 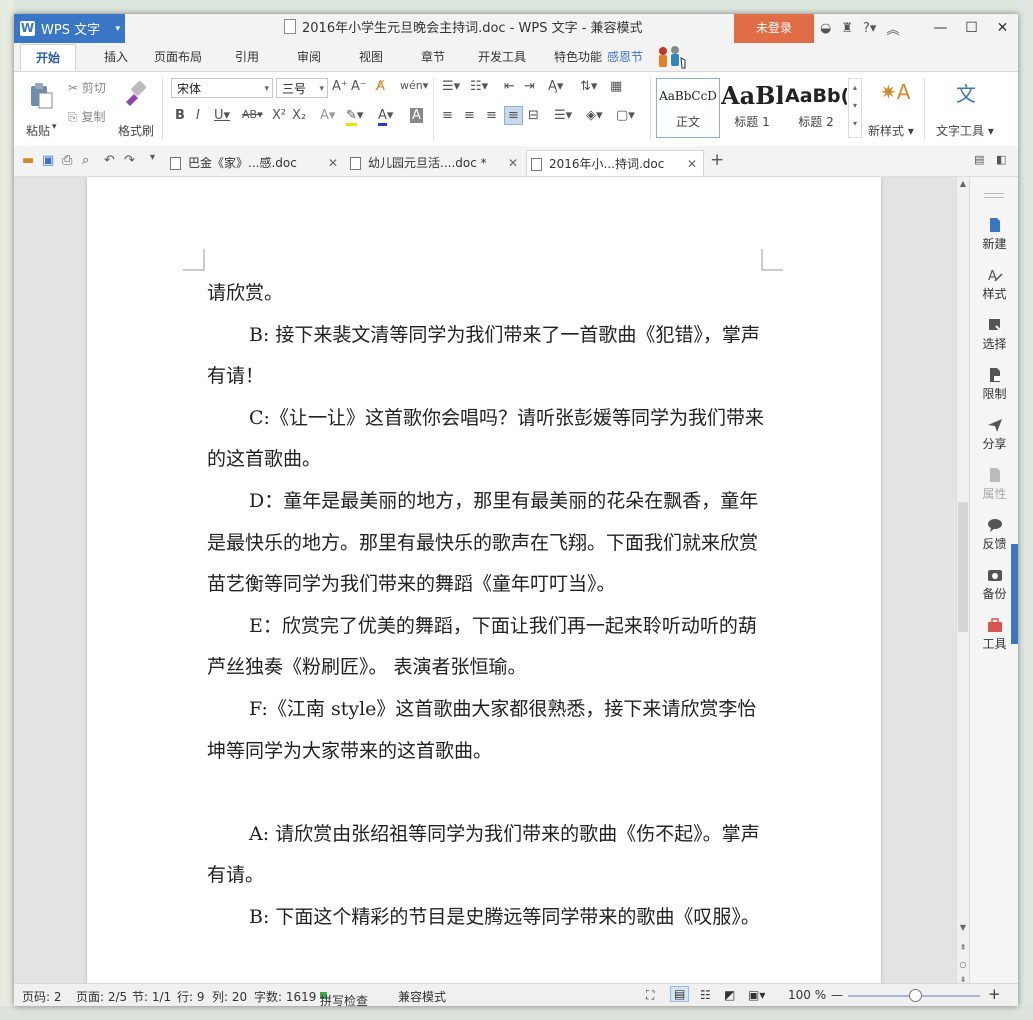 What do you see at coordinates (491, 115) in the screenshot?
I see `align-right-icon: ≡` at bounding box center [491, 115].